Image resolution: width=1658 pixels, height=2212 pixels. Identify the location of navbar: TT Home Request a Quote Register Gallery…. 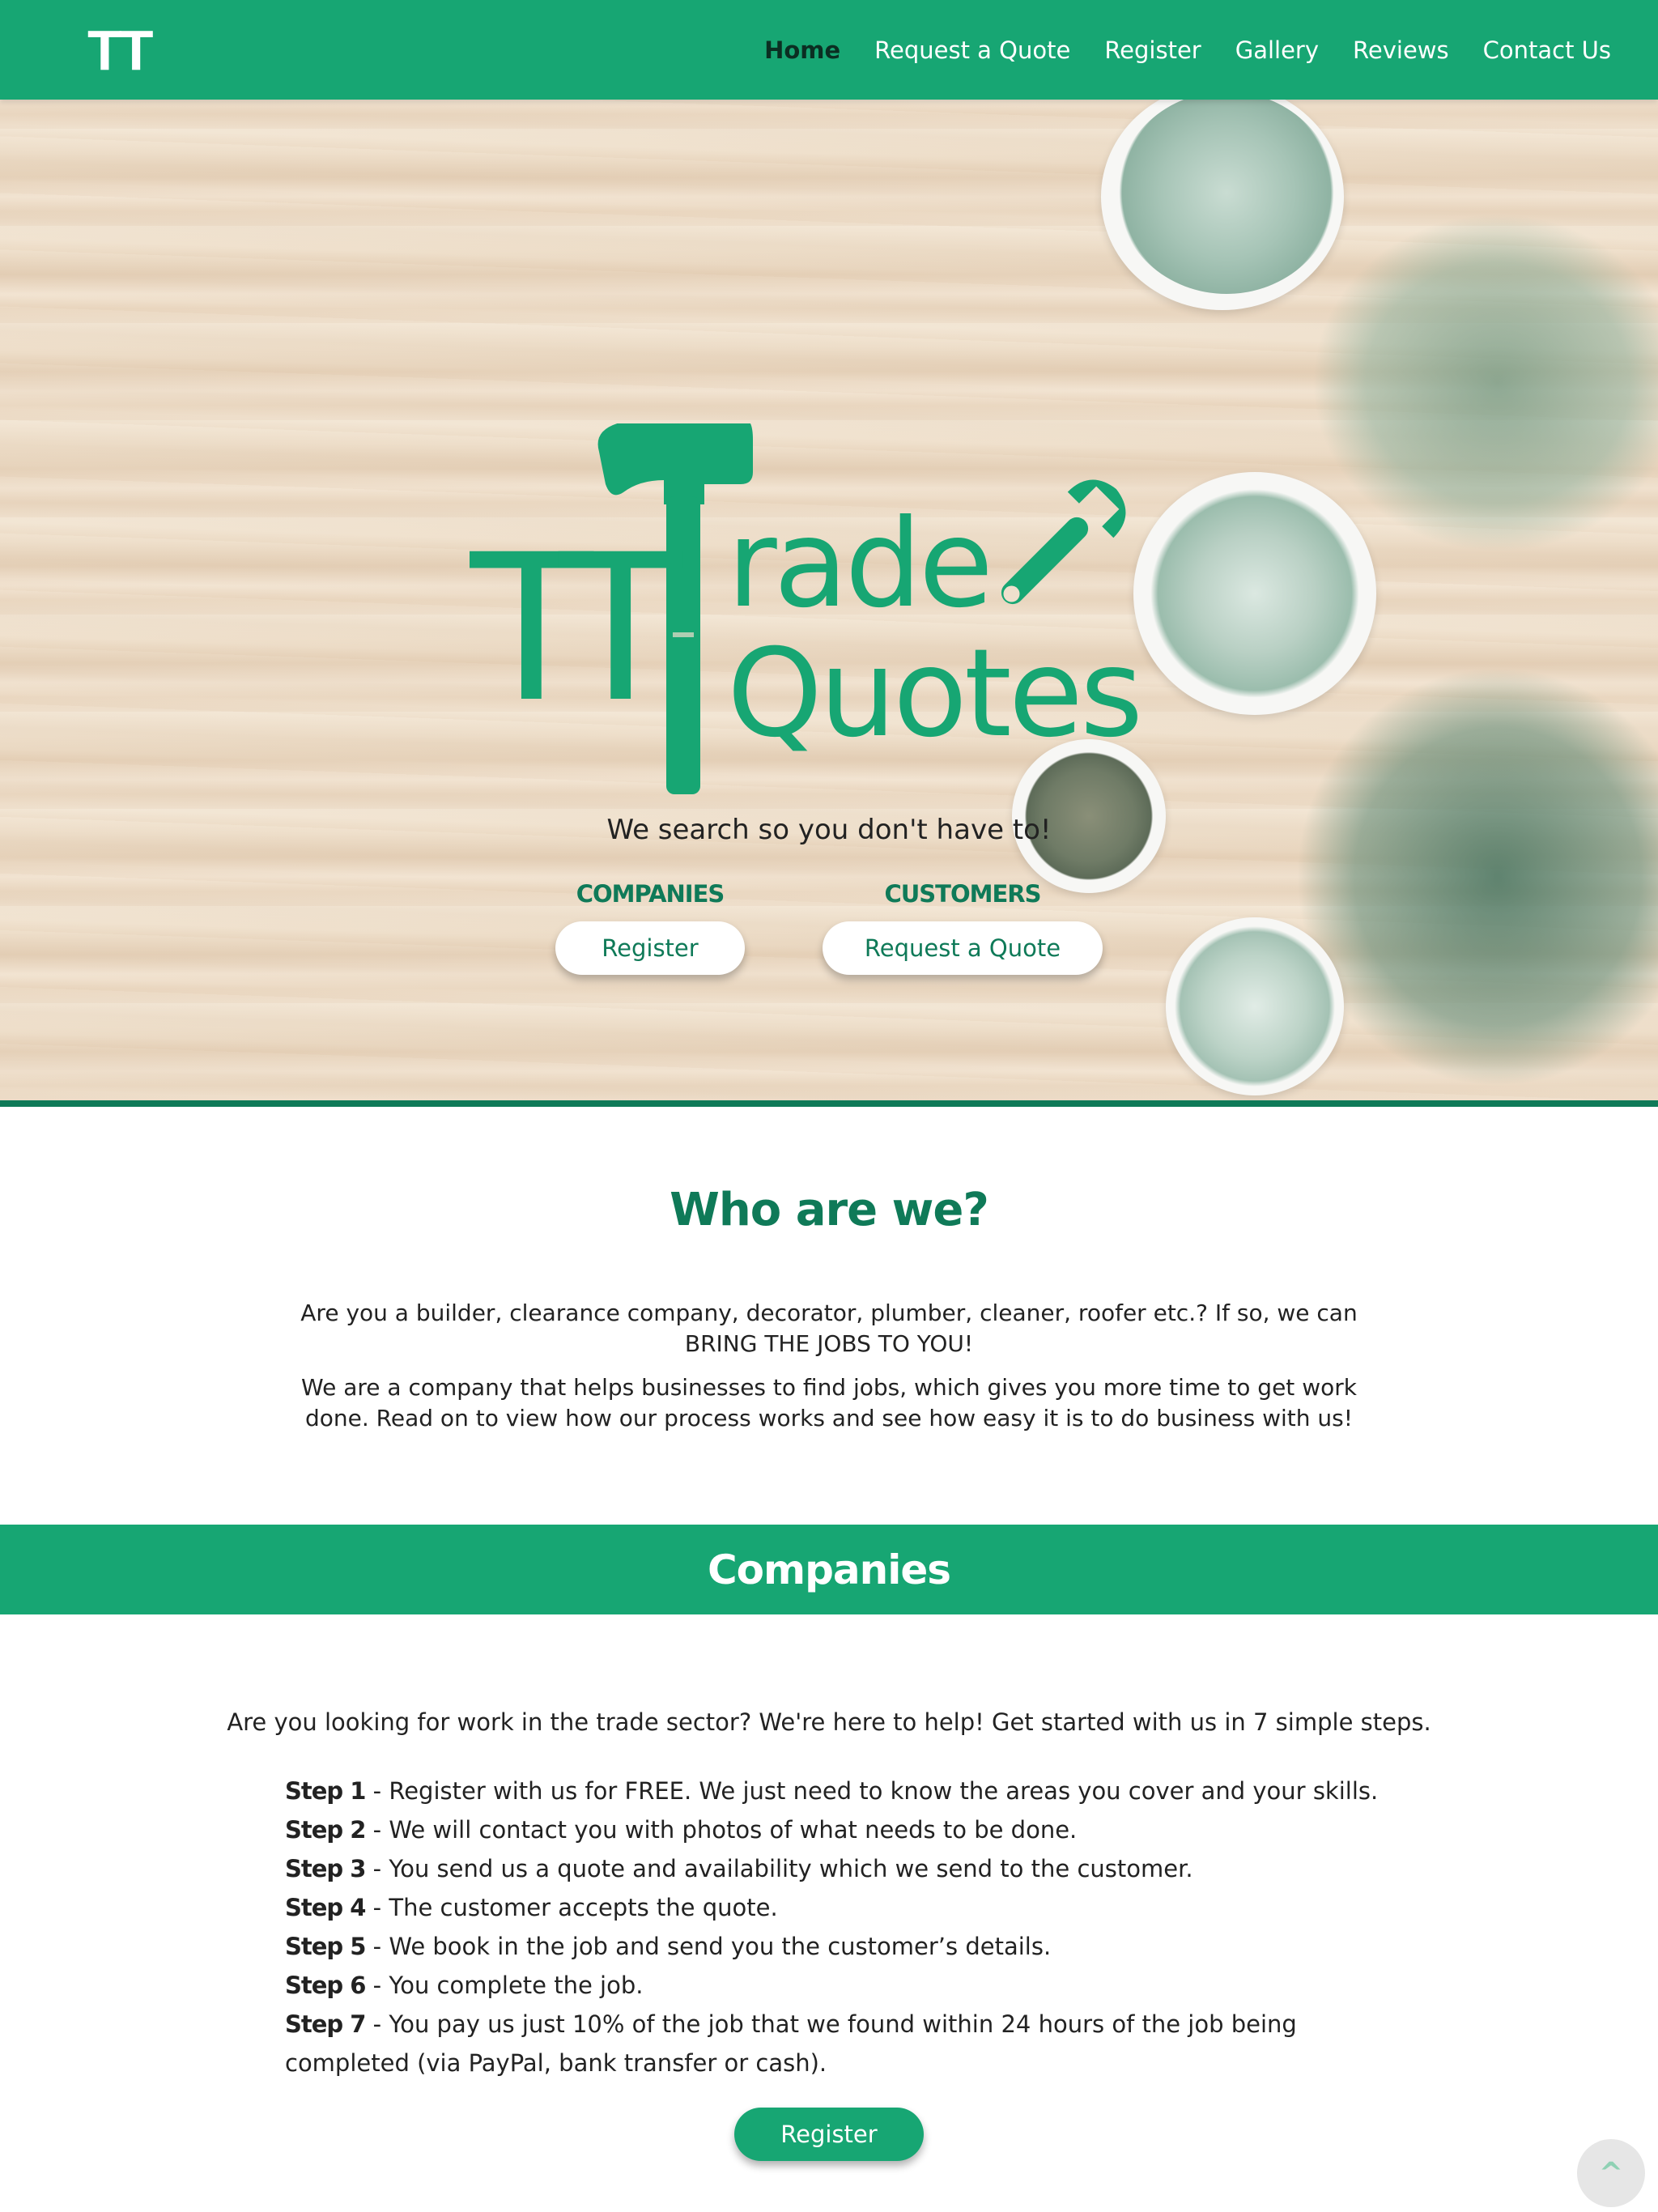
(829, 50).